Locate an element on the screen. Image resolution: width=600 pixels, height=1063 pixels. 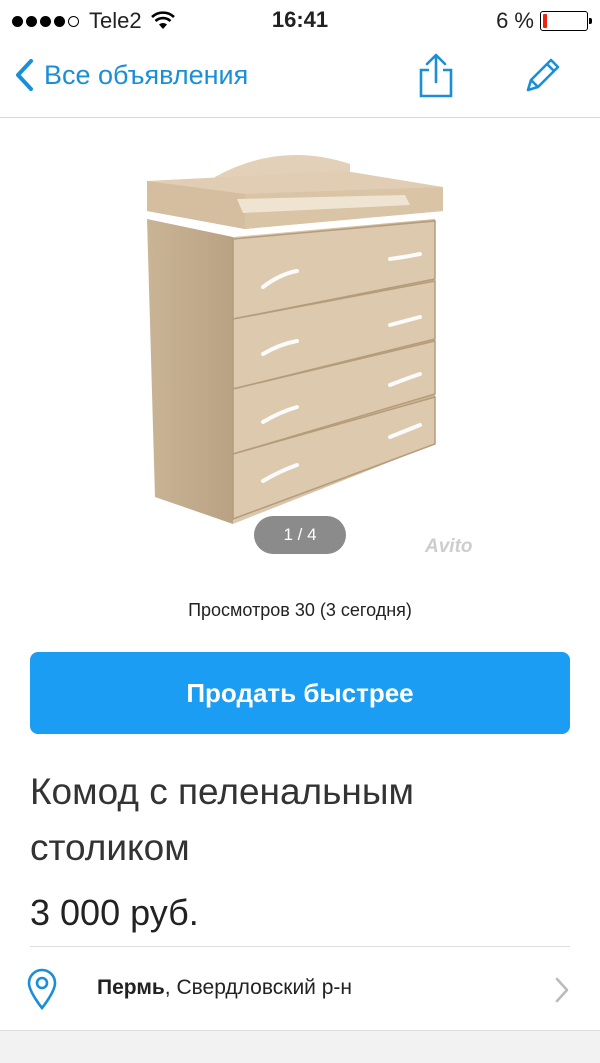
city-name: Пермь is located at coordinates (131, 987).